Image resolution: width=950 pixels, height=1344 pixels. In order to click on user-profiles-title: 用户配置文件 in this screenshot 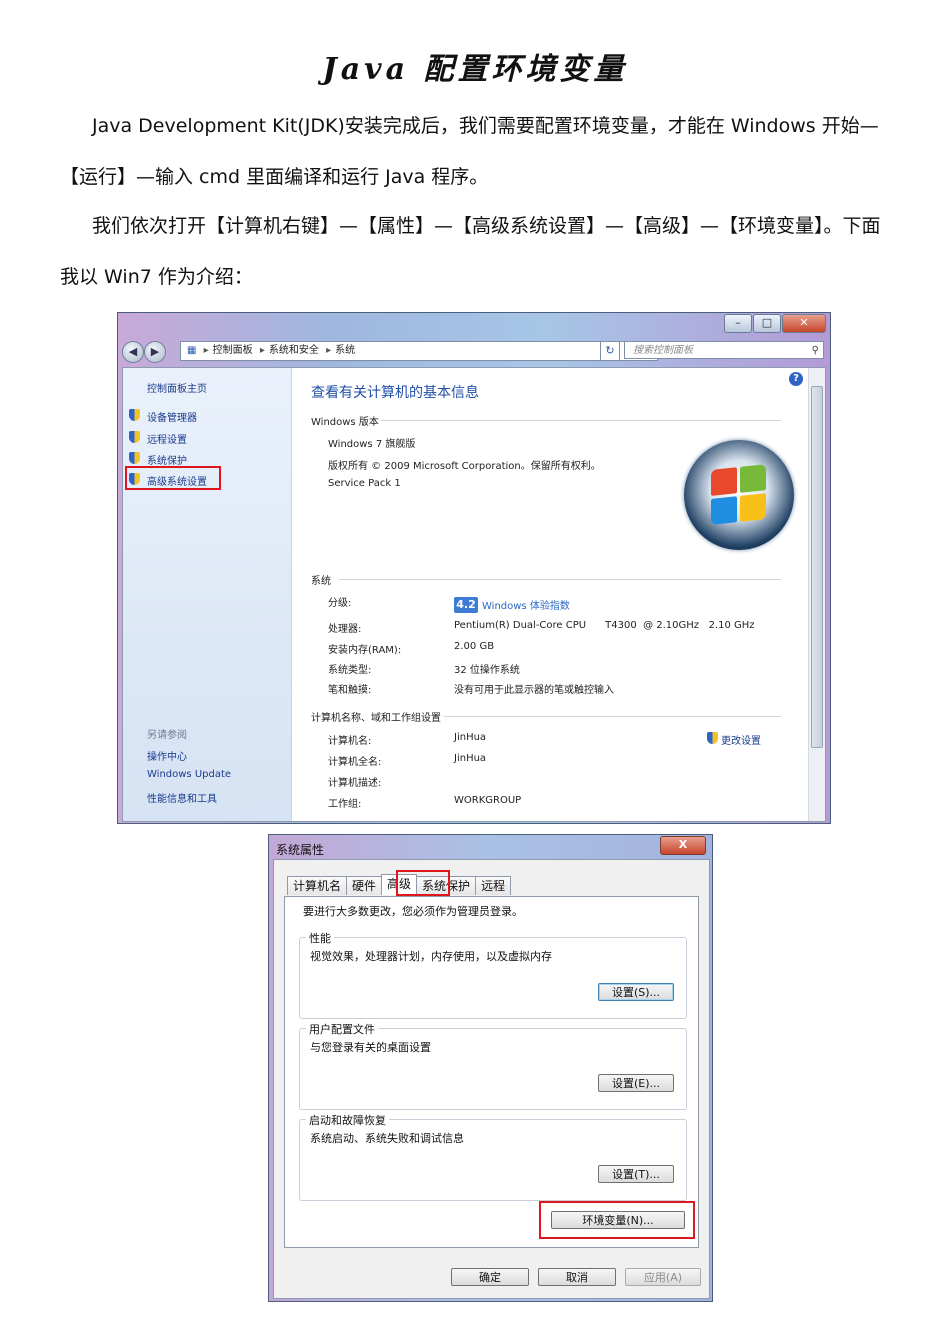, I will do `click(342, 1029)`.